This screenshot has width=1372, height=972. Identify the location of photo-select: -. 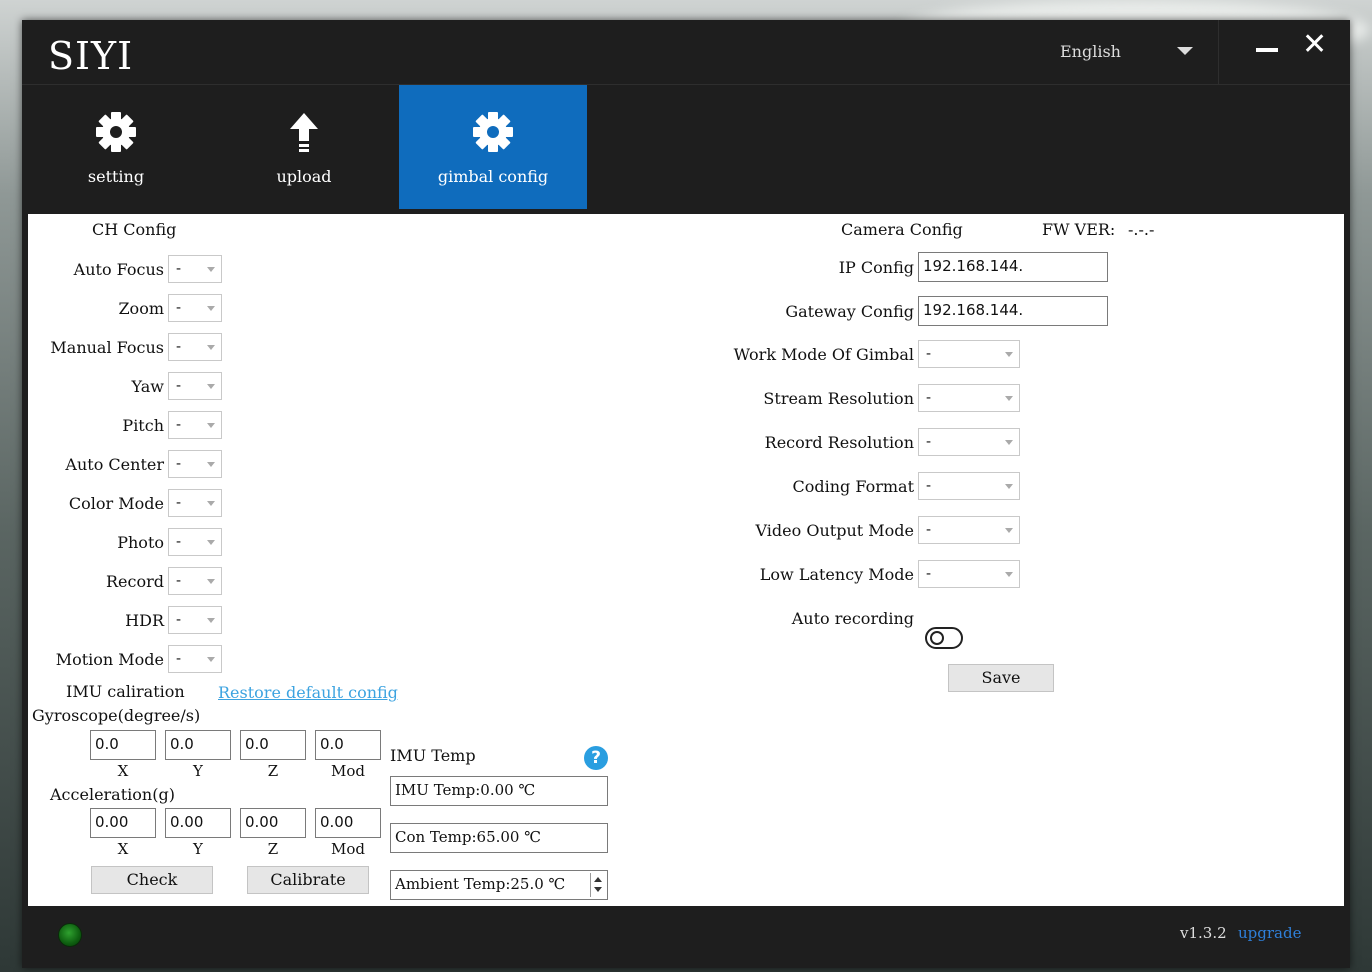
(195, 542).